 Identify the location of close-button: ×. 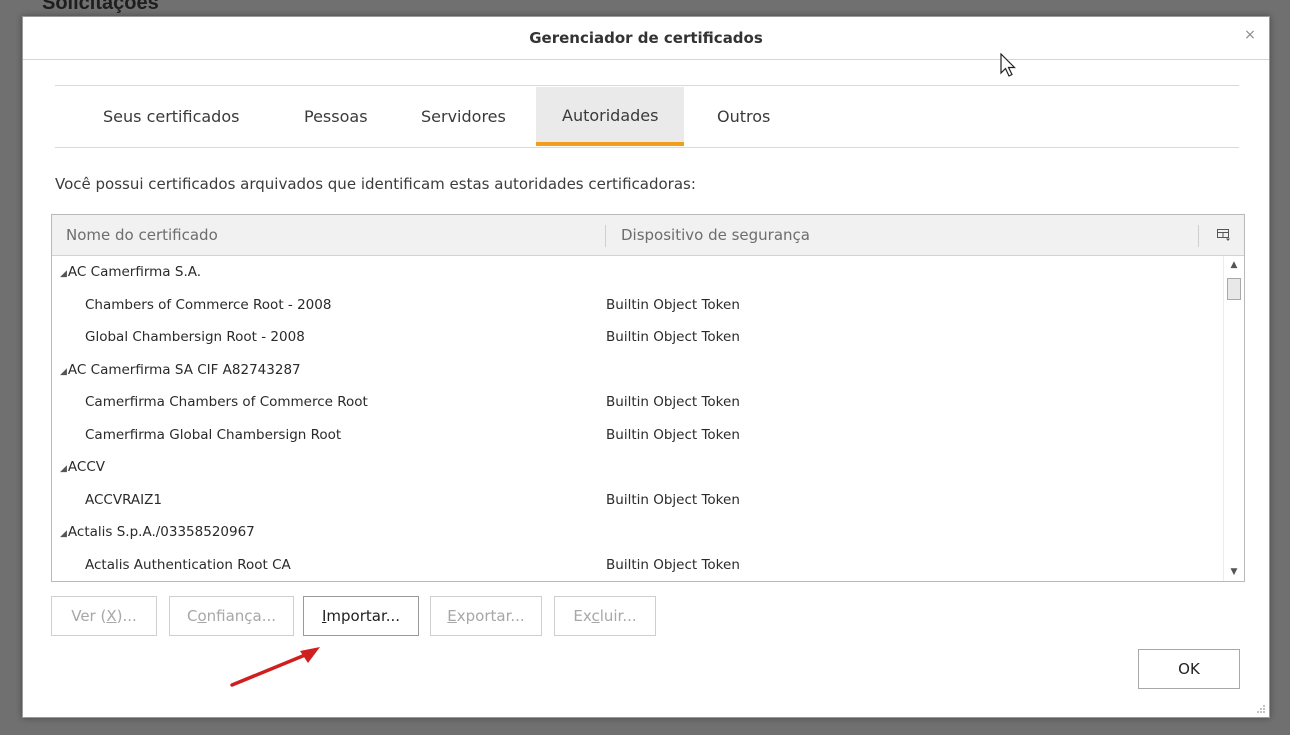
(1250, 35).